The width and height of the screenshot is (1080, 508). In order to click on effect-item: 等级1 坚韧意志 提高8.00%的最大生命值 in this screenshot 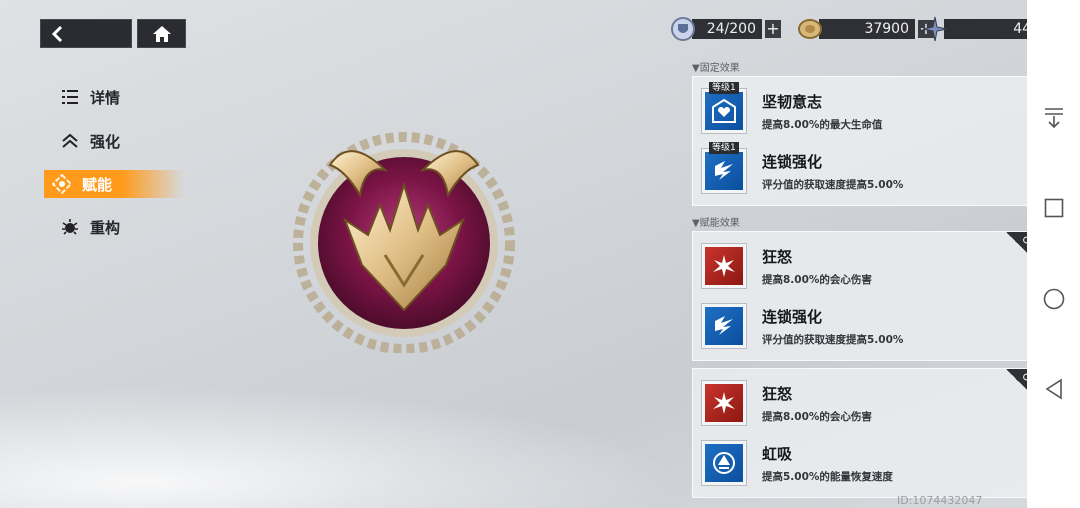, I will do `click(868, 111)`.